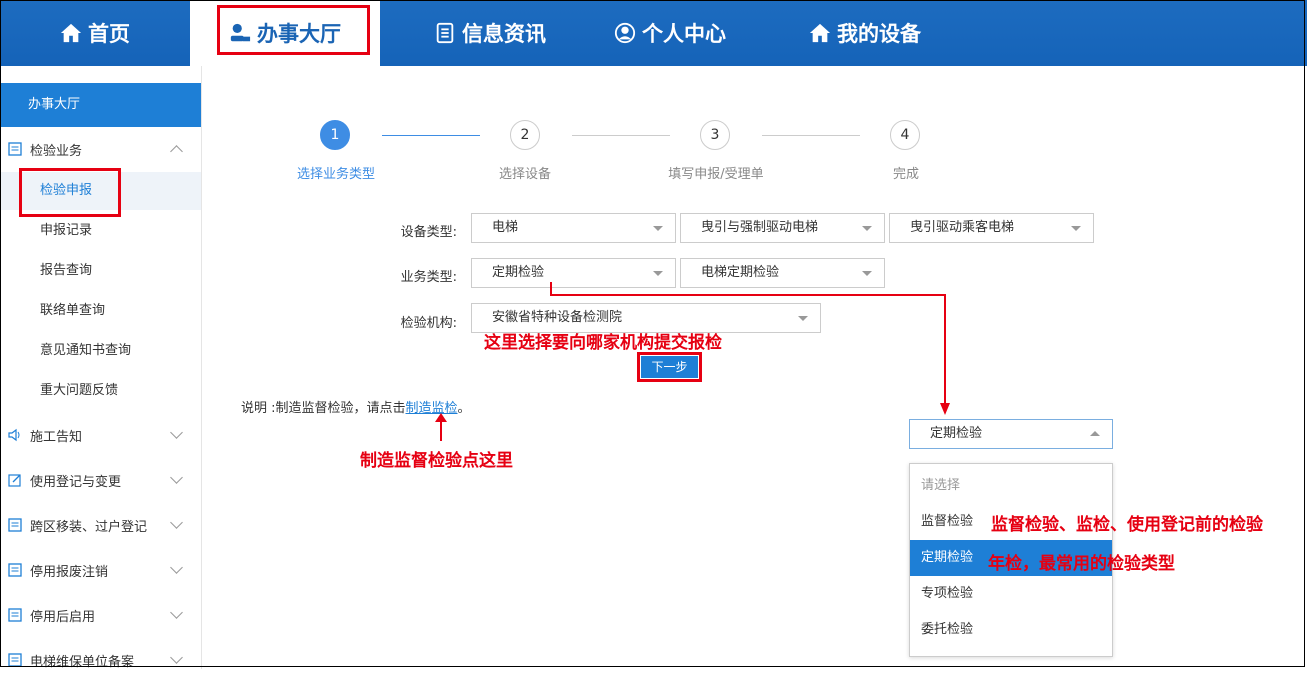 Image resolution: width=1307 pixels, height=679 pixels. I want to click on dropdown-option-placeholder: 请选择, so click(1011, 486).